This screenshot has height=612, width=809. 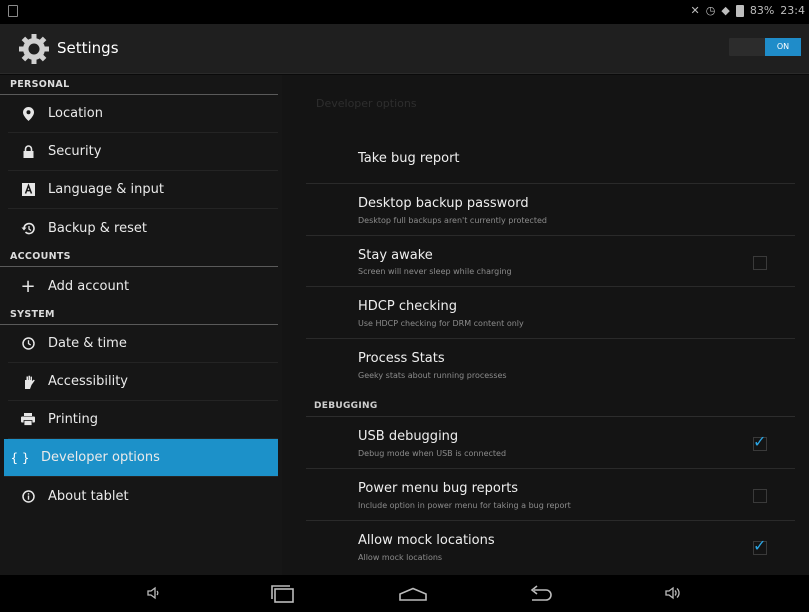 I want to click on sidebar-item-security: Security, so click(x=143, y=152).